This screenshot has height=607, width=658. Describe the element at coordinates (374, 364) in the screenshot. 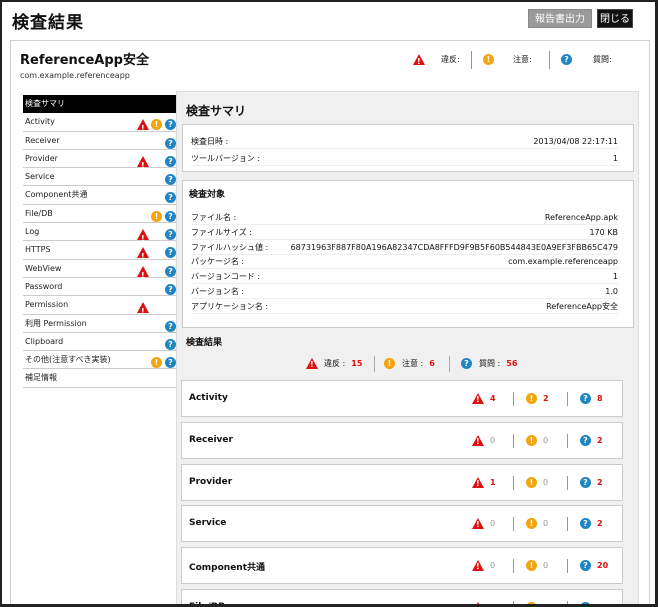

I see `totals-divider` at that location.